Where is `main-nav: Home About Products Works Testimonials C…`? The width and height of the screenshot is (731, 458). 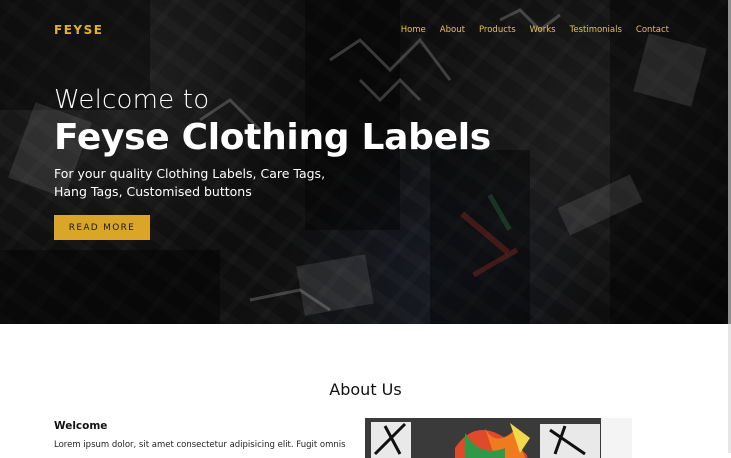 main-nav: Home About Products Works Testimonials C… is located at coordinates (535, 30).